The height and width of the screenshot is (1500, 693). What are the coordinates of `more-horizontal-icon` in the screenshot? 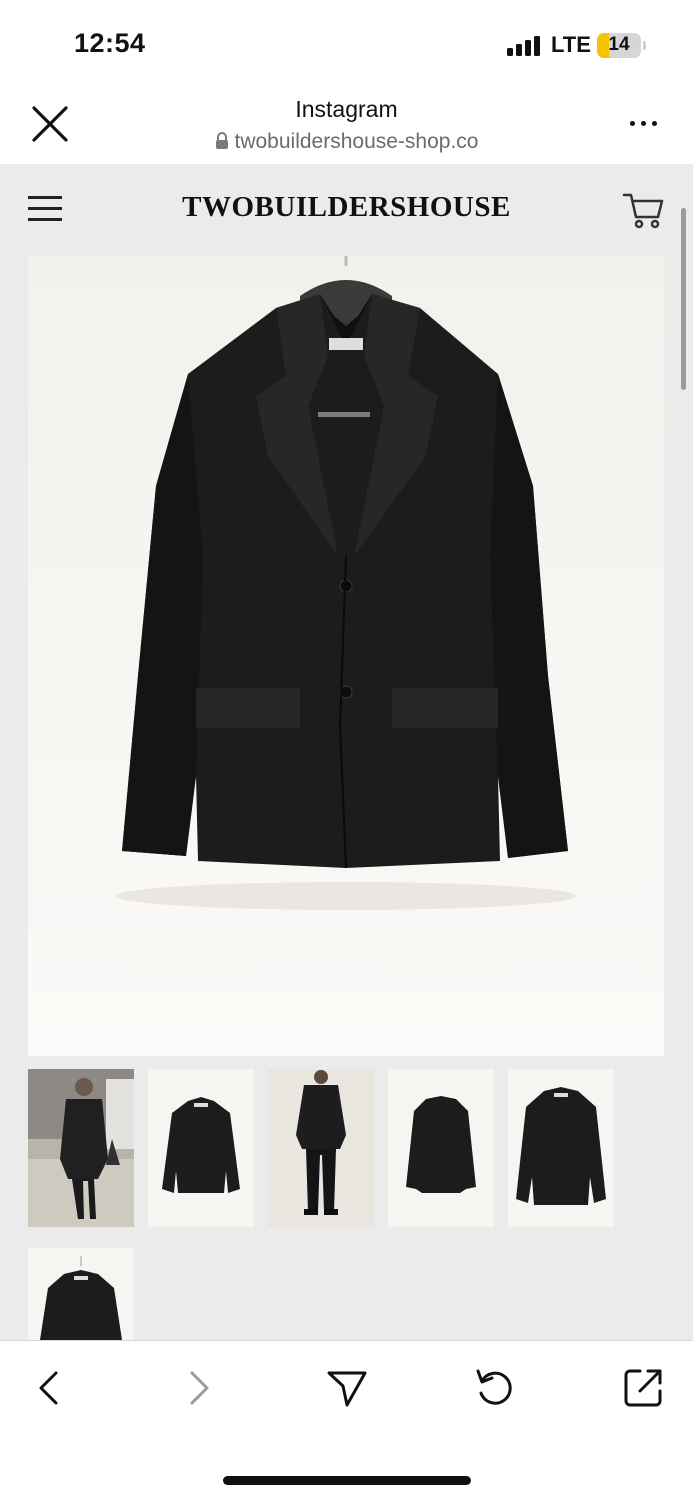 It's located at (644, 123).